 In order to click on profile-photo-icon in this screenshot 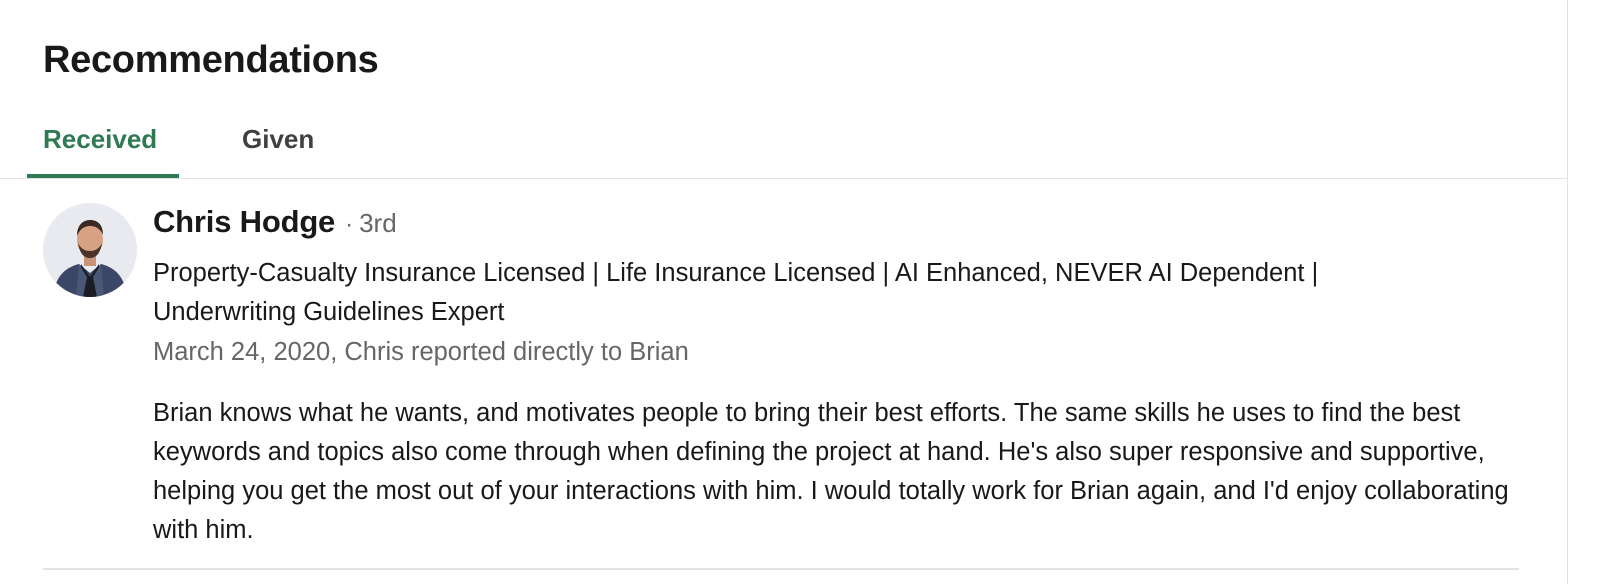, I will do `click(90, 250)`.